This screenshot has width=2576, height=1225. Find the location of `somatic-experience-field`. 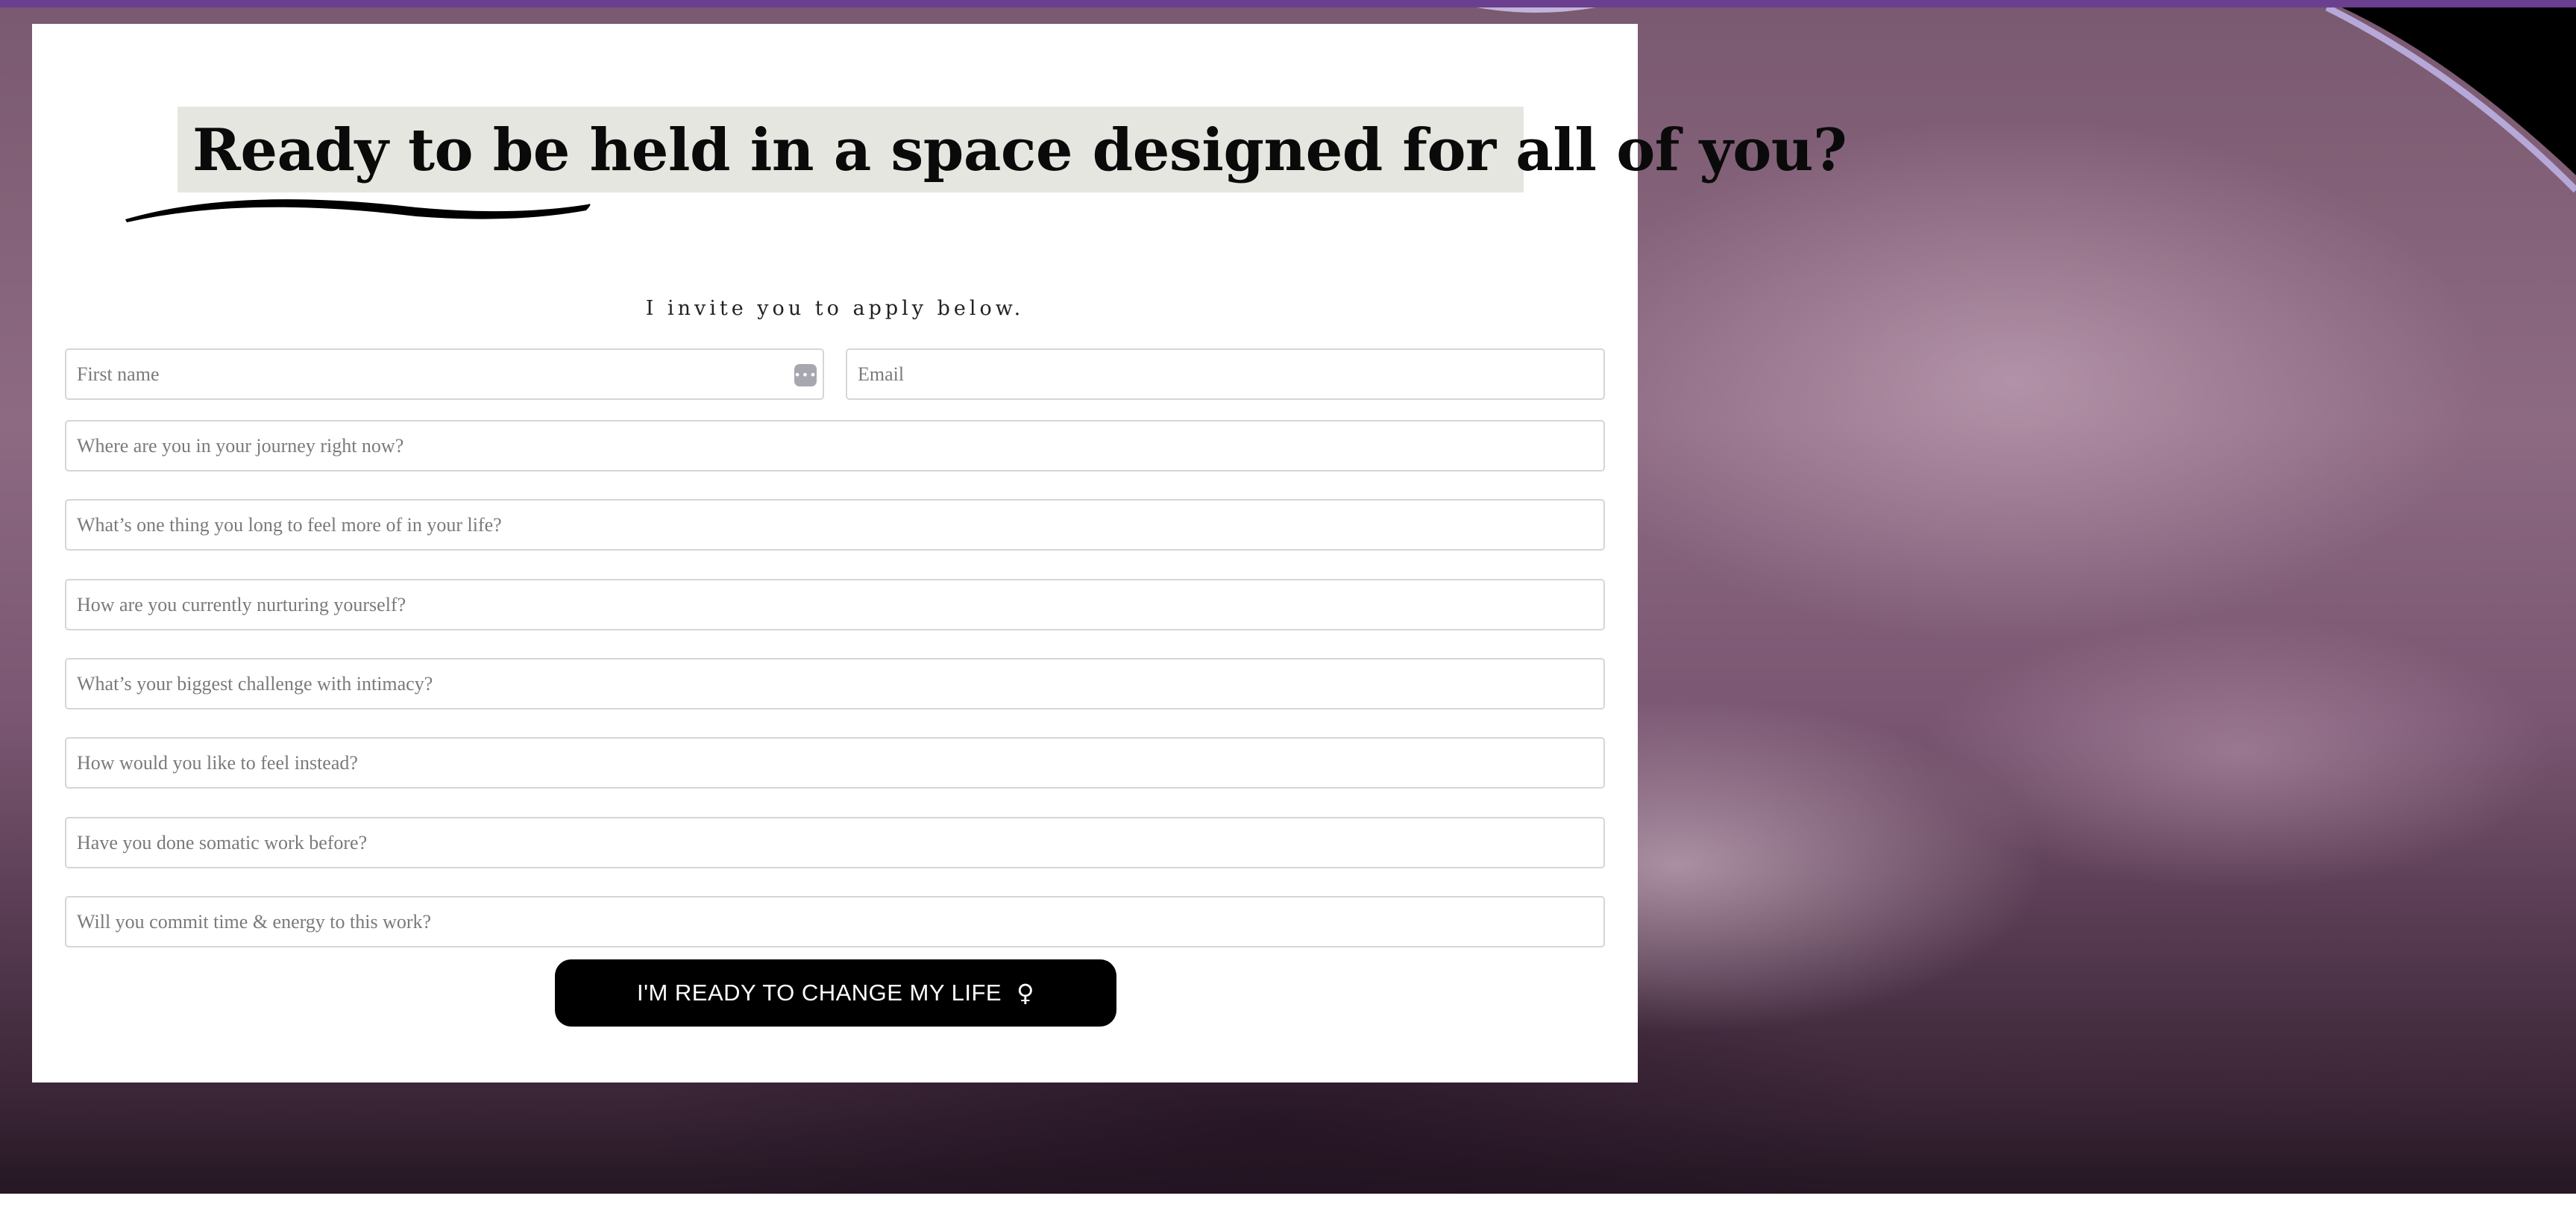

somatic-experience-field is located at coordinates (835, 842).